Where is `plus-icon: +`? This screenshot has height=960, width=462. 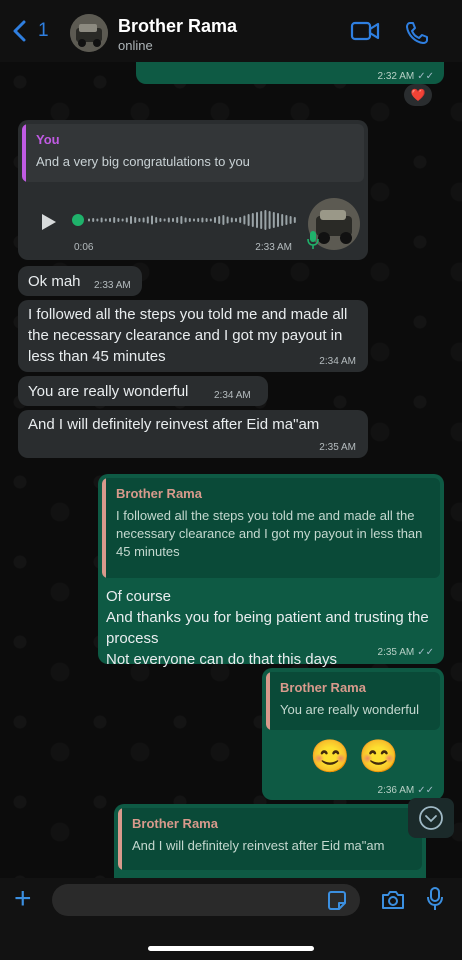
plus-icon: + is located at coordinates (23, 899).